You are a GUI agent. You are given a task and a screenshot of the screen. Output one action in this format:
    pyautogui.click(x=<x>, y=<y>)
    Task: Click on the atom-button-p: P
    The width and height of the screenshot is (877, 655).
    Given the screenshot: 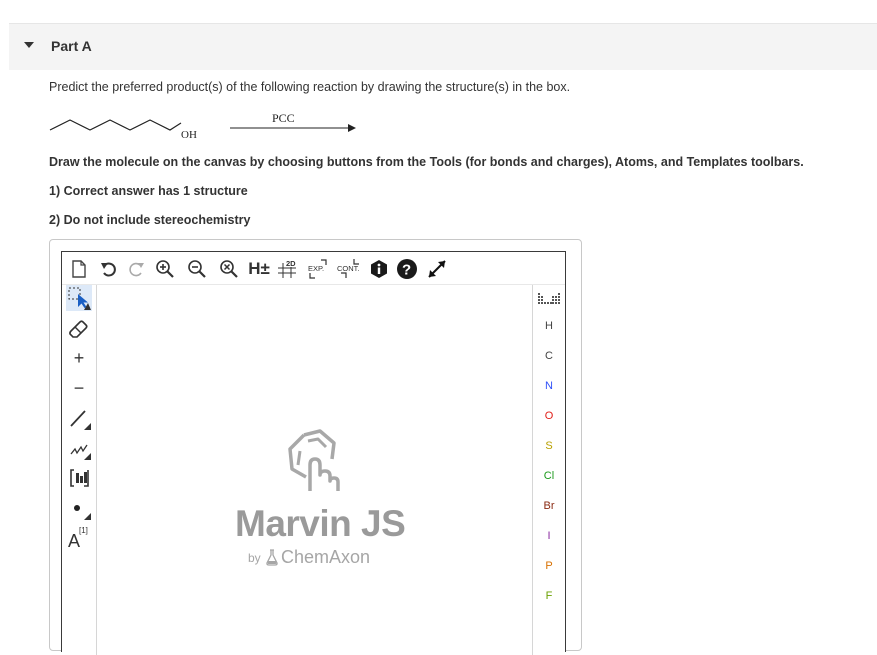 What is the action you would take?
    pyautogui.click(x=549, y=566)
    